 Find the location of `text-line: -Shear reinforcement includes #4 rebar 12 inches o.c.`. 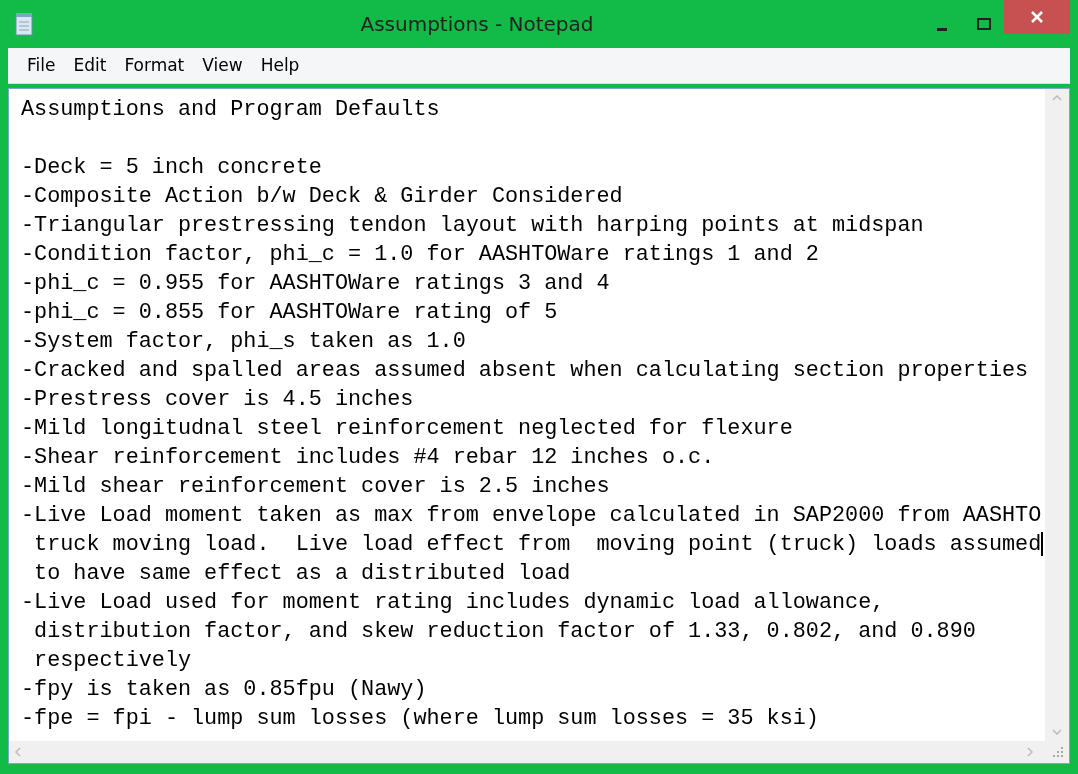

text-line: -Shear reinforcement includes #4 rebar 12 inches o.c. is located at coordinates (368, 457).